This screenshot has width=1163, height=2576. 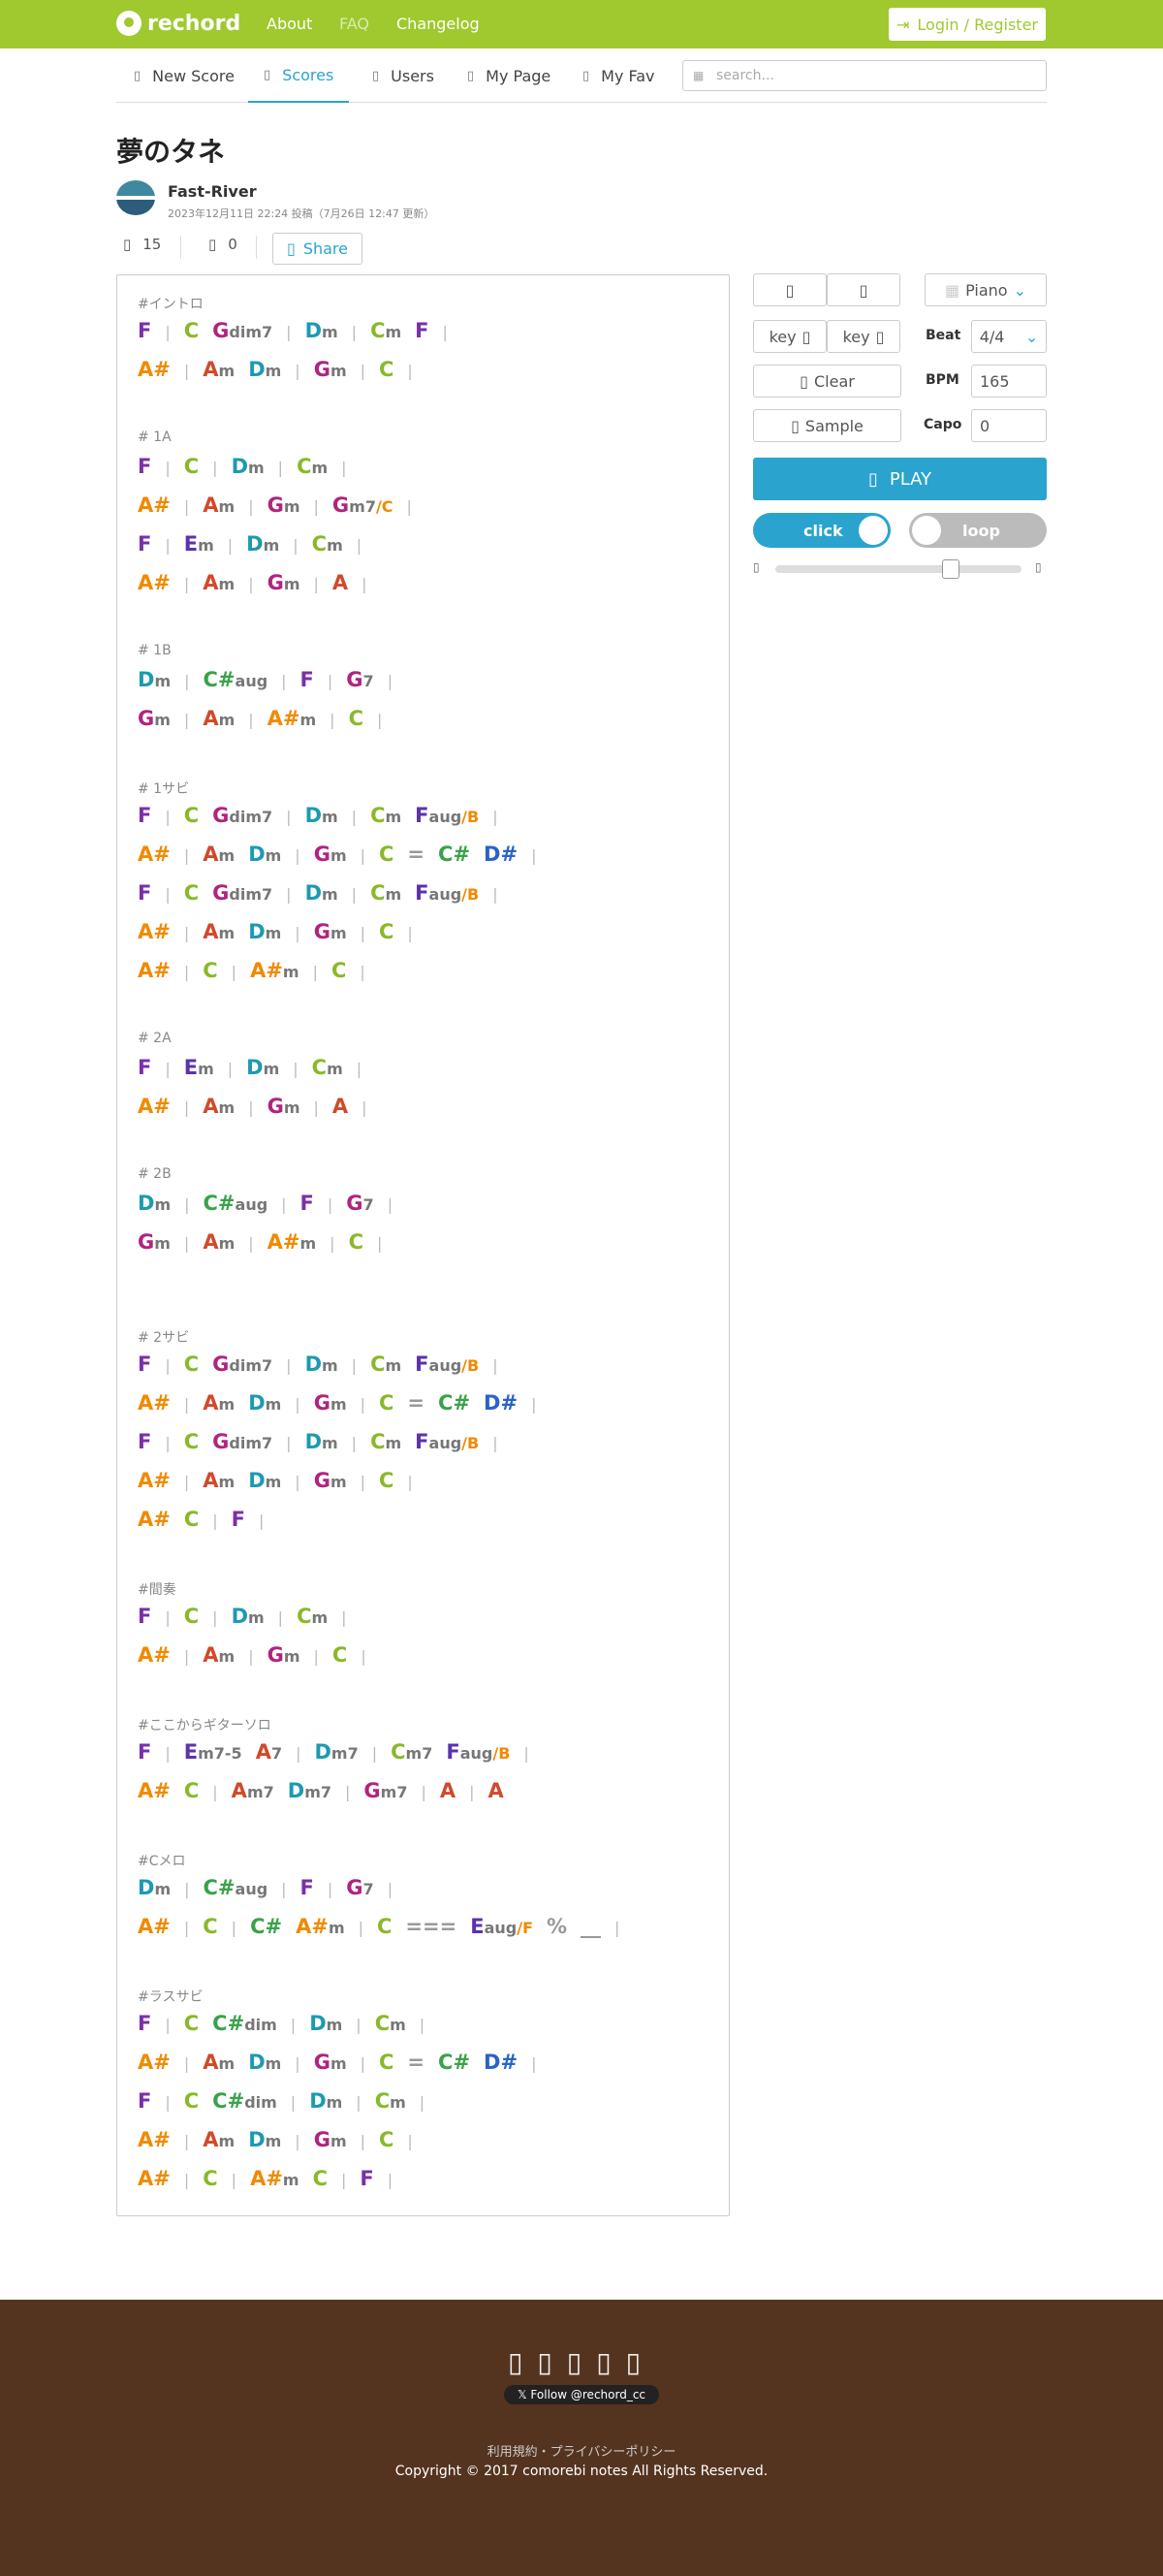 I want to click on scores-icon: ▯, so click(x=267, y=74).